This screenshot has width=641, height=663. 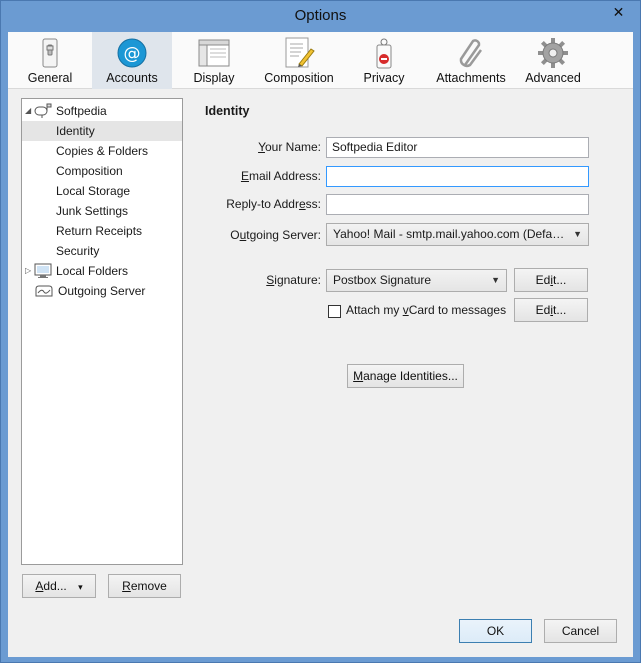 I want to click on title-bar: Options ✕, so click(x=320, y=16).